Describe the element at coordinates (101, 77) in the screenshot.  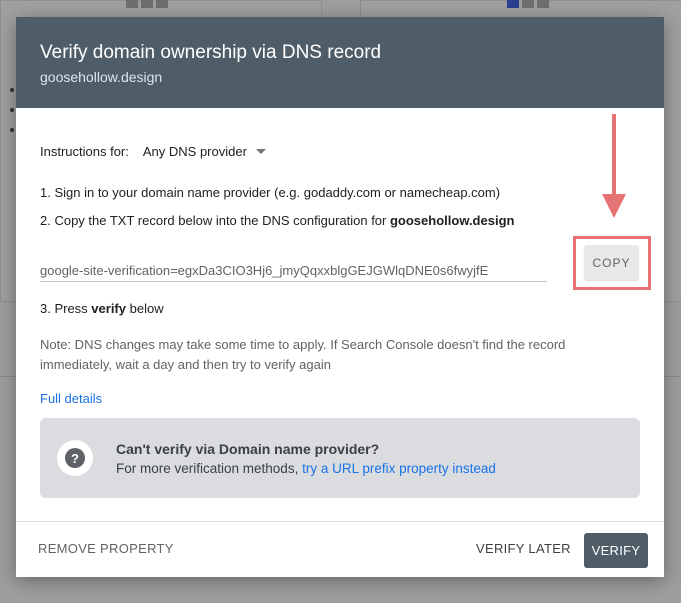
I see `dialog-subtitle: goosehollow.design` at that location.